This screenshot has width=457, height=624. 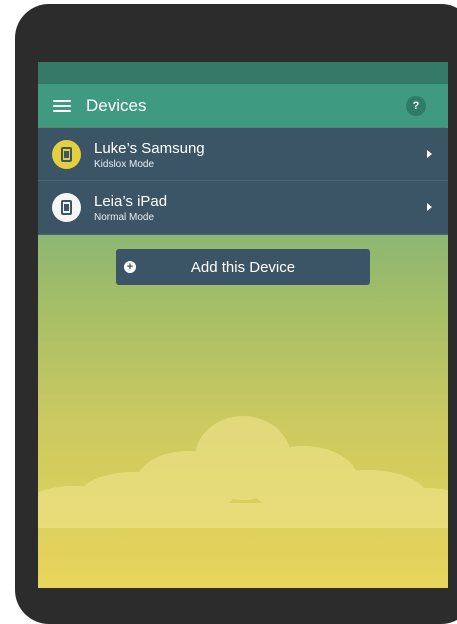 I want to click on device-row-leias-ipad: Leia’s iPad Normal Mode, so click(x=243, y=208).